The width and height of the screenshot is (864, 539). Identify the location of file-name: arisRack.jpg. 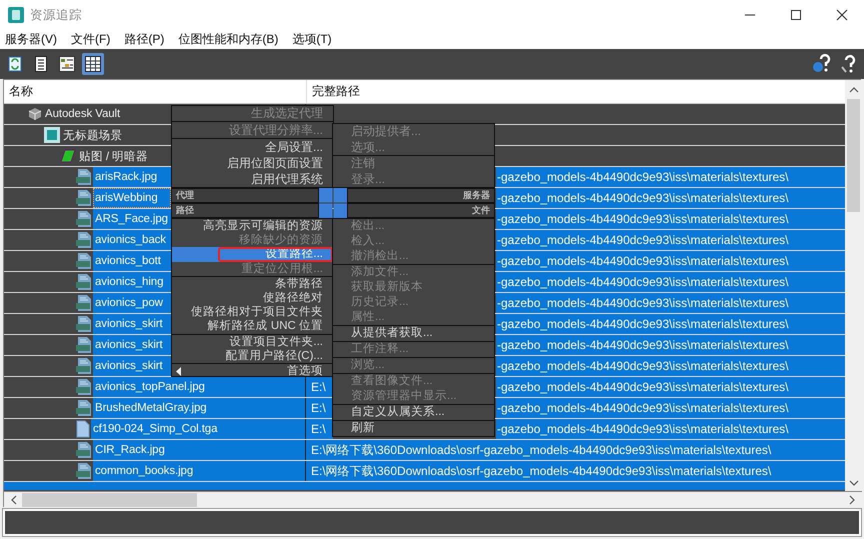
(132, 177).